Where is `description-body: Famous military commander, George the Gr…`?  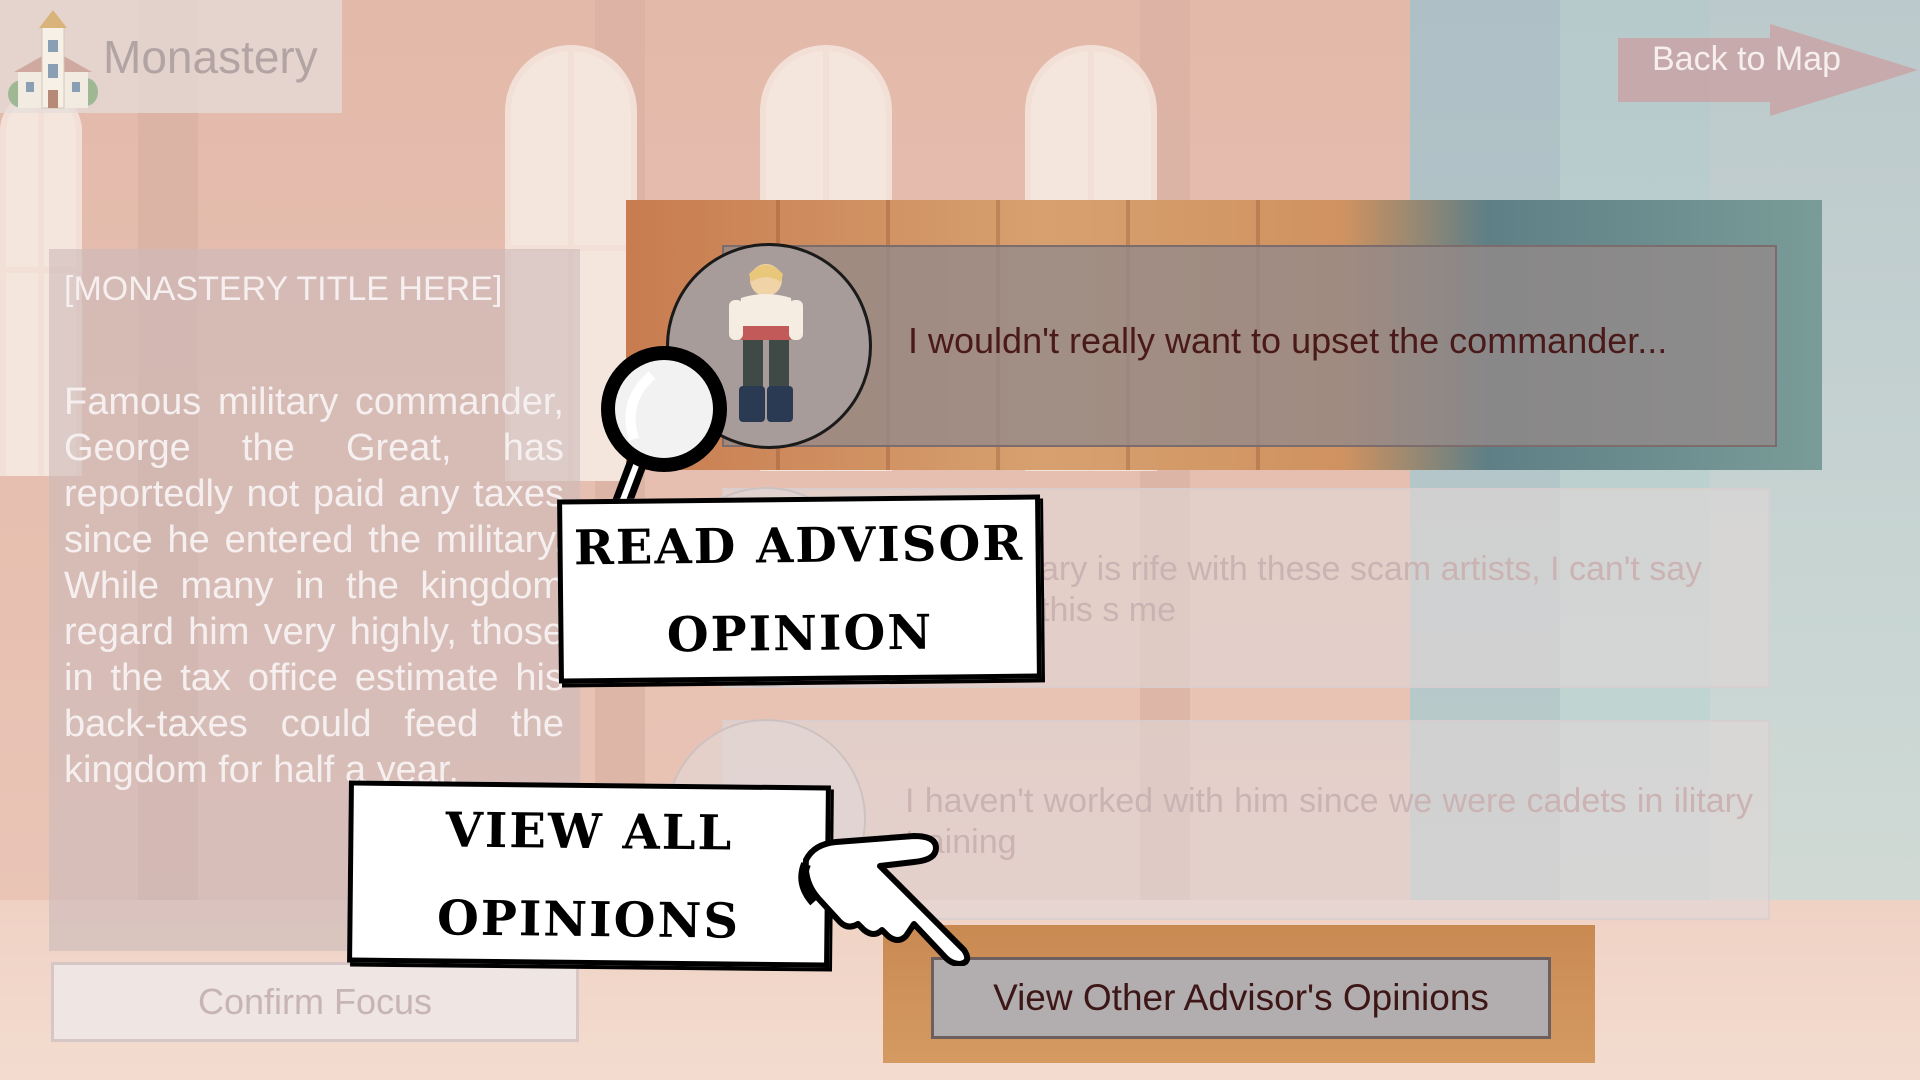 description-body: Famous military commander, George the Gr… is located at coordinates (314, 586).